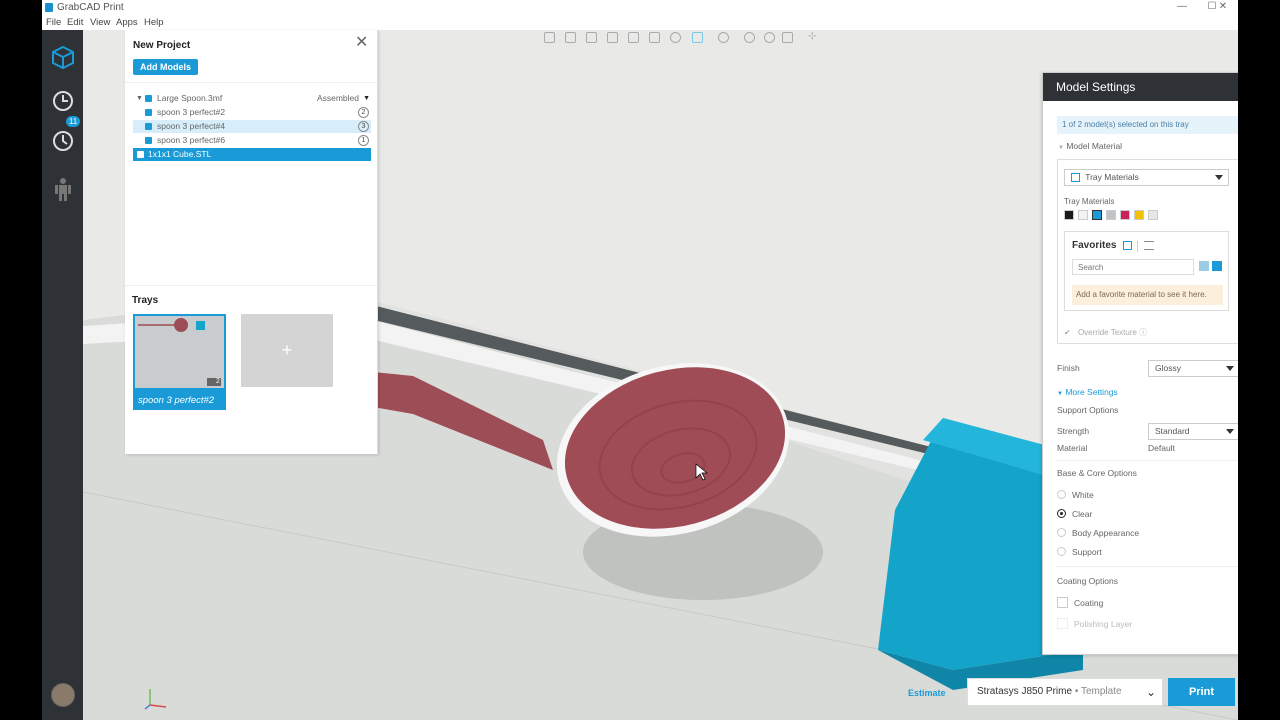  I want to click on option-support-label: Support, so click(1087, 552).